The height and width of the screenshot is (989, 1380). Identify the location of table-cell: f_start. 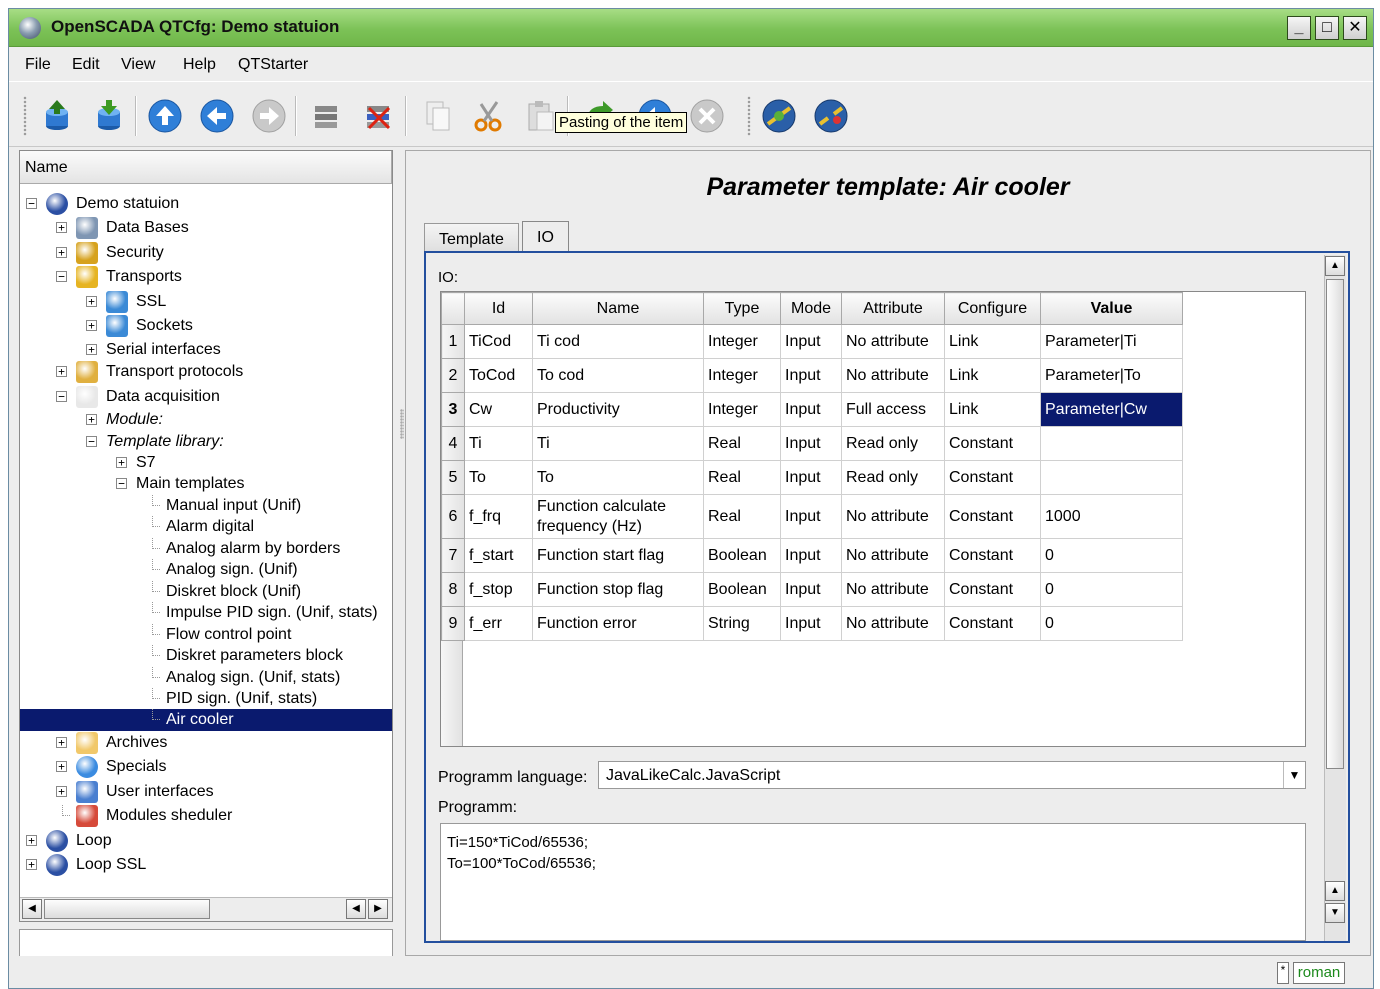
(498, 555).